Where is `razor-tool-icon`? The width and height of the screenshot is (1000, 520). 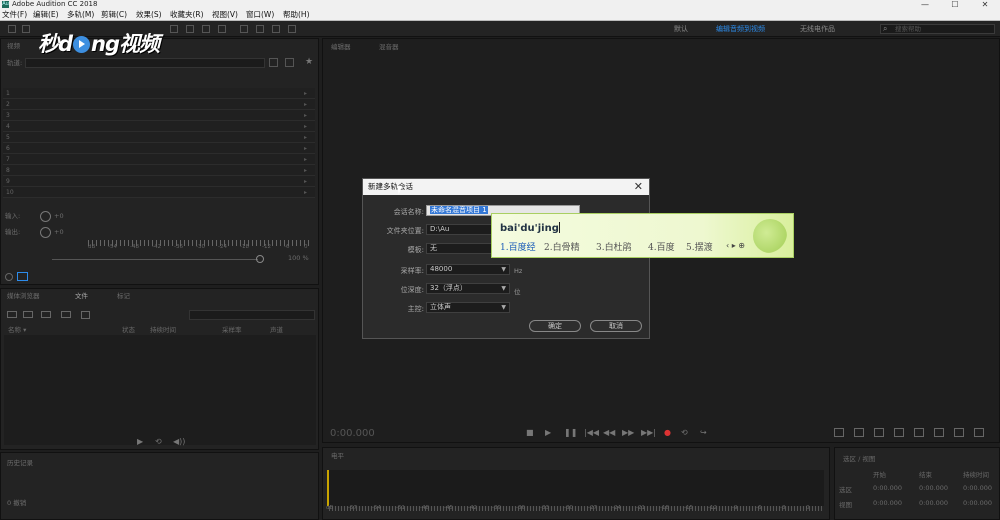
razor-tool-icon is located at coordinates (190, 29).